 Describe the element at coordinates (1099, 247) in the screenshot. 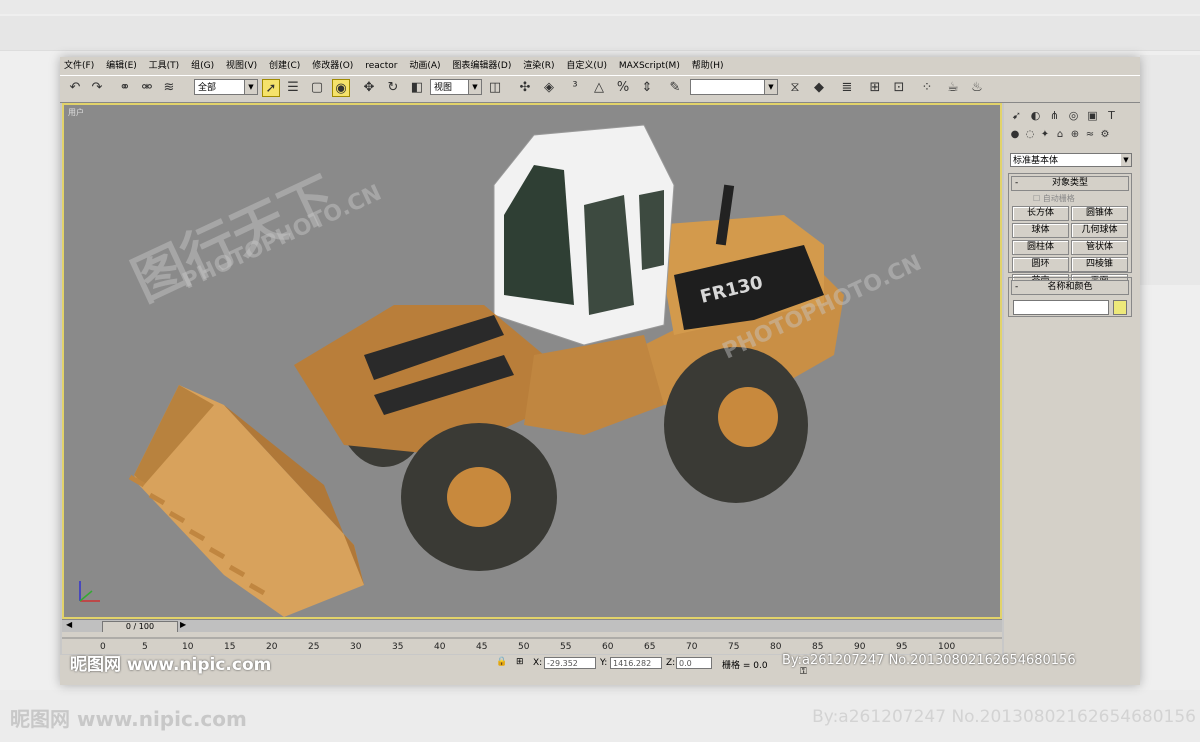

I see `tube-button: 管状体` at that location.